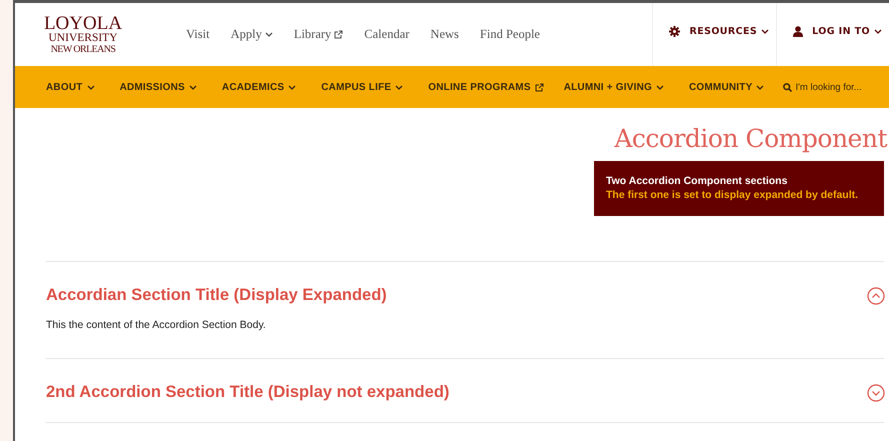 This screenshot has width=889, height=441. What do you see at coordinates (733, 195) in the screenshot?
I see `notice-text: The first one is set to display expanded by default.` at bounding box center [733, 195].